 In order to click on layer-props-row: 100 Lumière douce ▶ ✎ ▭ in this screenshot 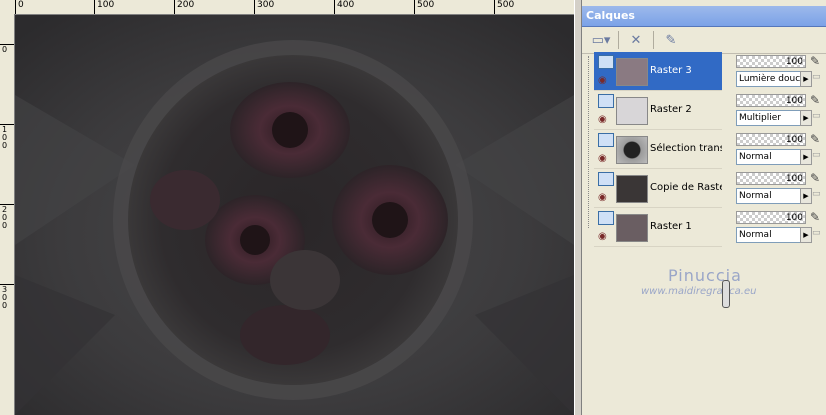, I will do `click(780, 71)`.